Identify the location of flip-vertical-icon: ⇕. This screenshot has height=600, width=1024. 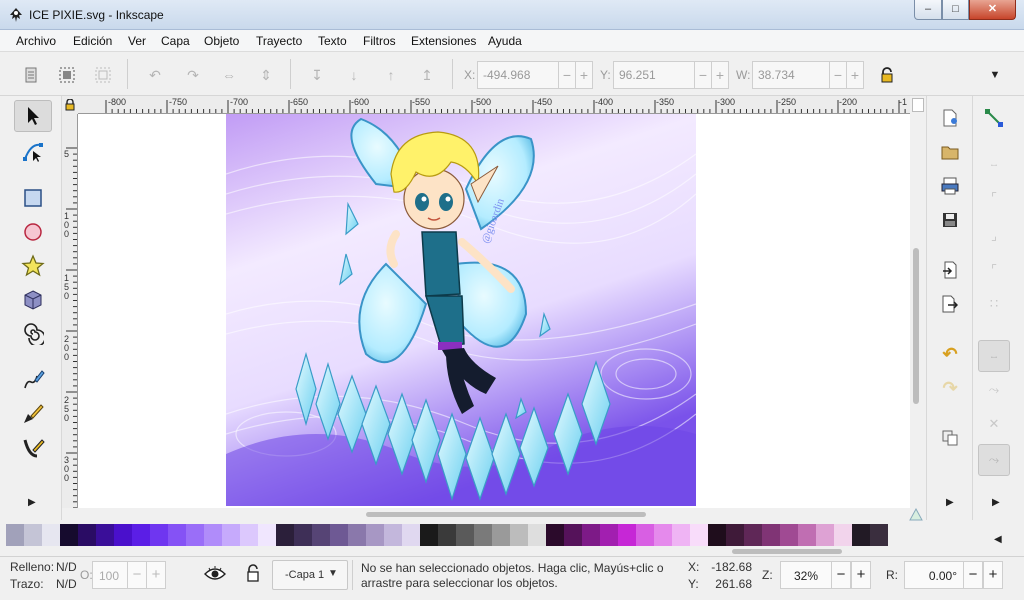
(266, 75).